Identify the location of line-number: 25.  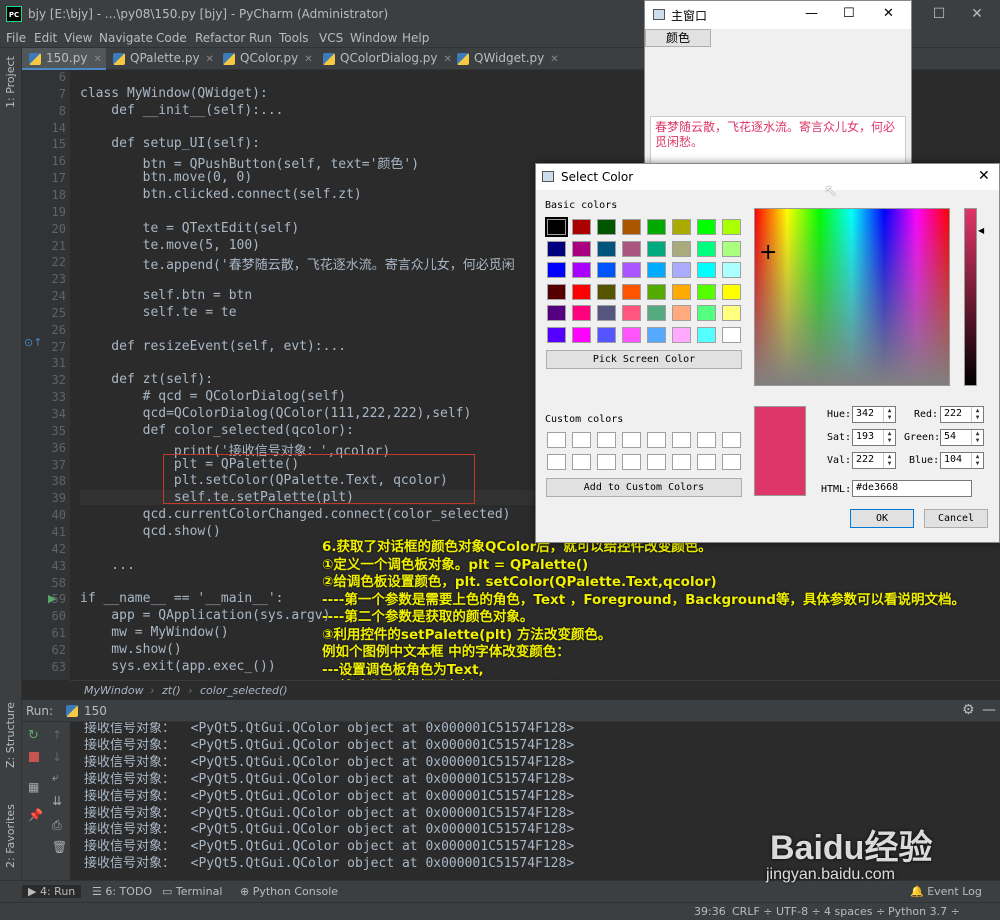
(44, 313).